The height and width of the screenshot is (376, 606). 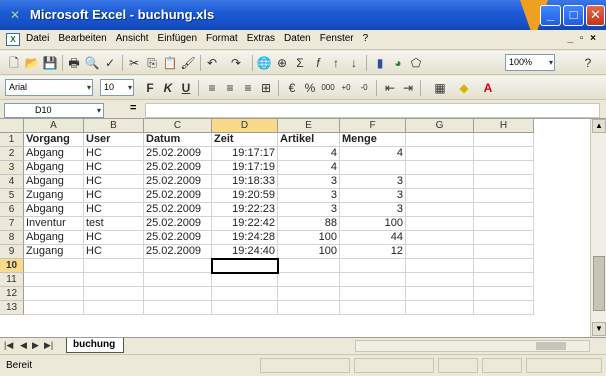 I want to click on row-header-1: 1, so click(x=12, y=140).